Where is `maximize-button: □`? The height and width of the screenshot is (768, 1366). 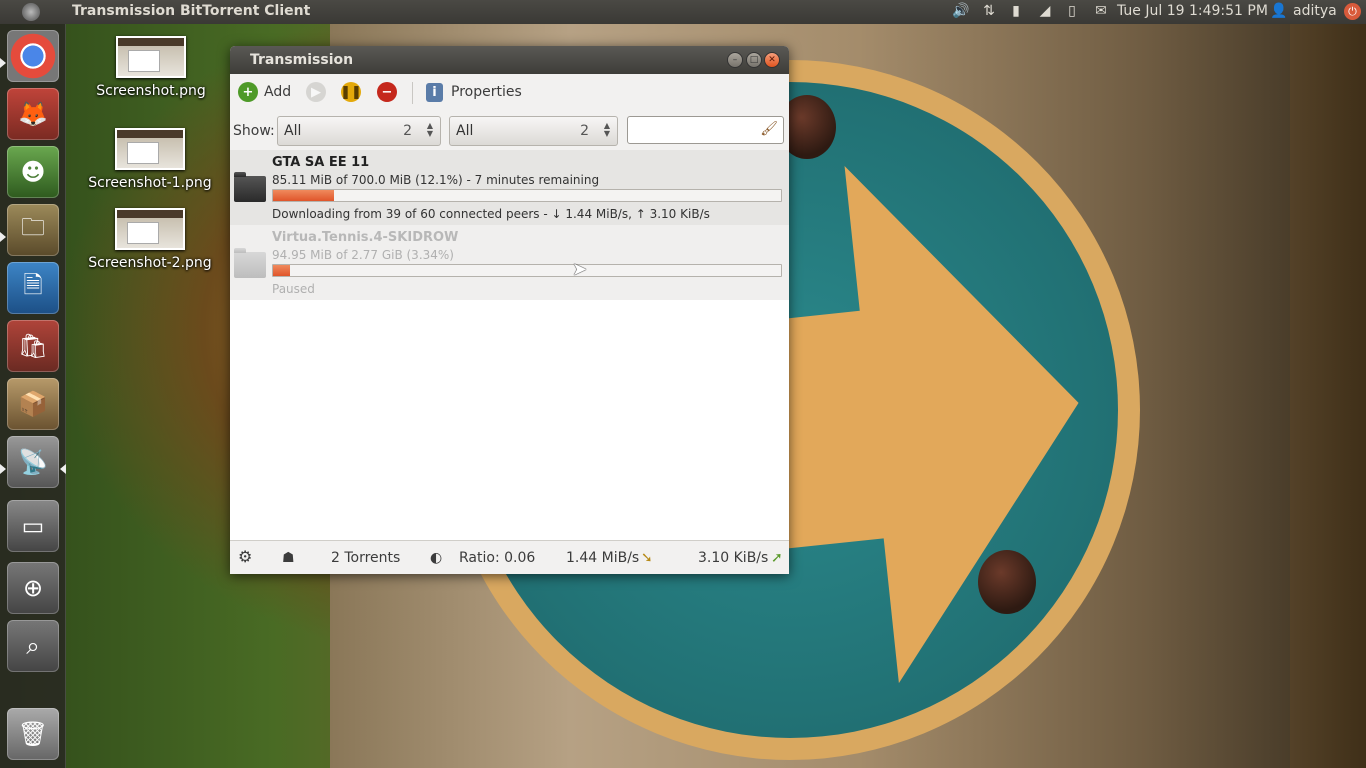
maximize-button: □ is located at coordinates (754, 60).